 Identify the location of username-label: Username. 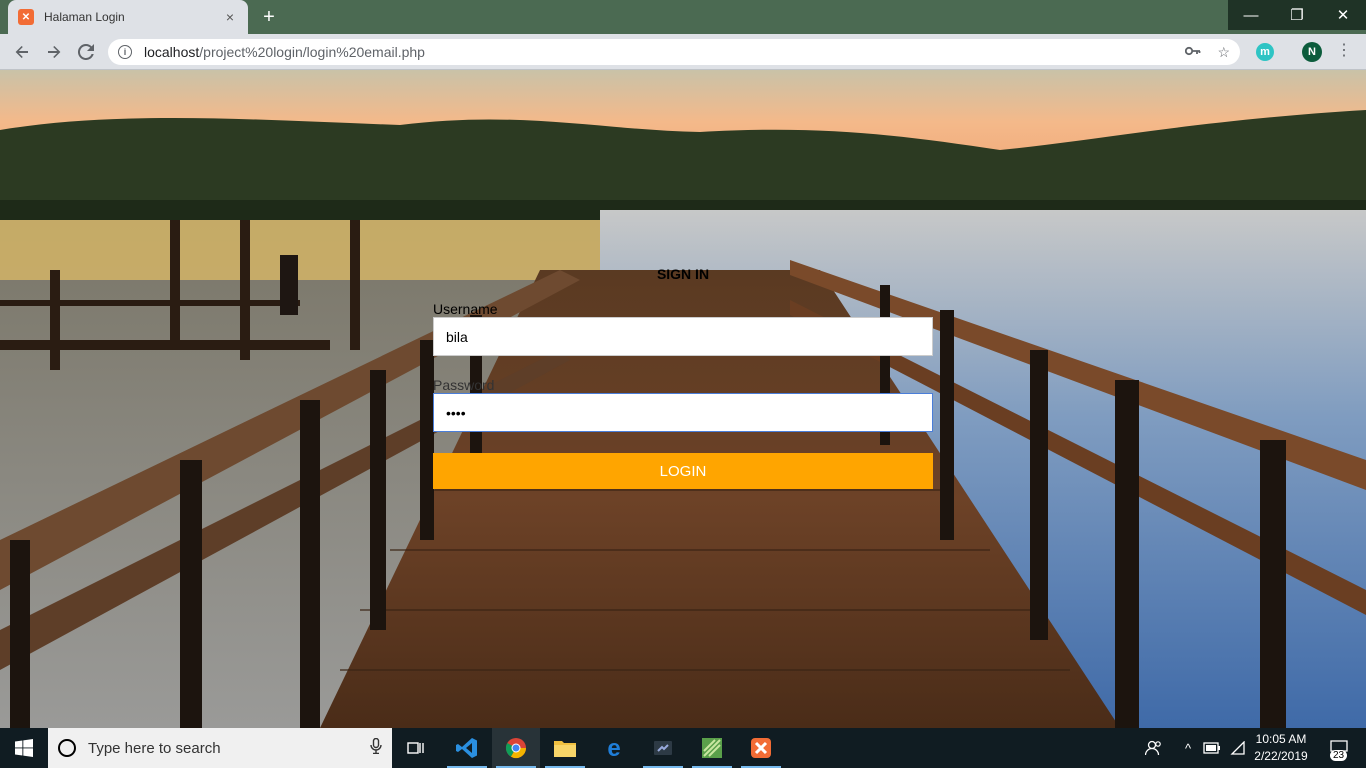
(465, 309).